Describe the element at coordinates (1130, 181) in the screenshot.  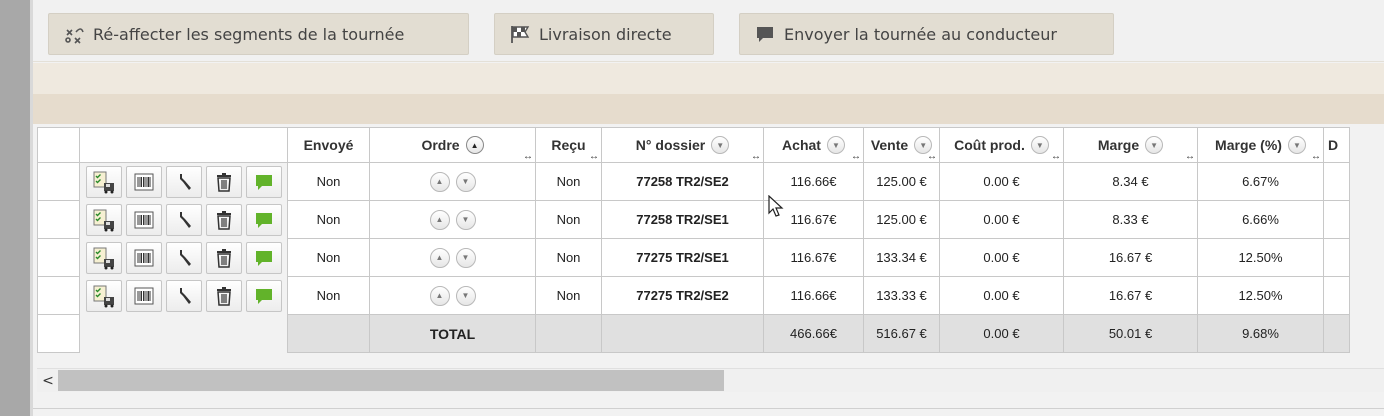
I see `cell-marge: 8.34 €` at that location.